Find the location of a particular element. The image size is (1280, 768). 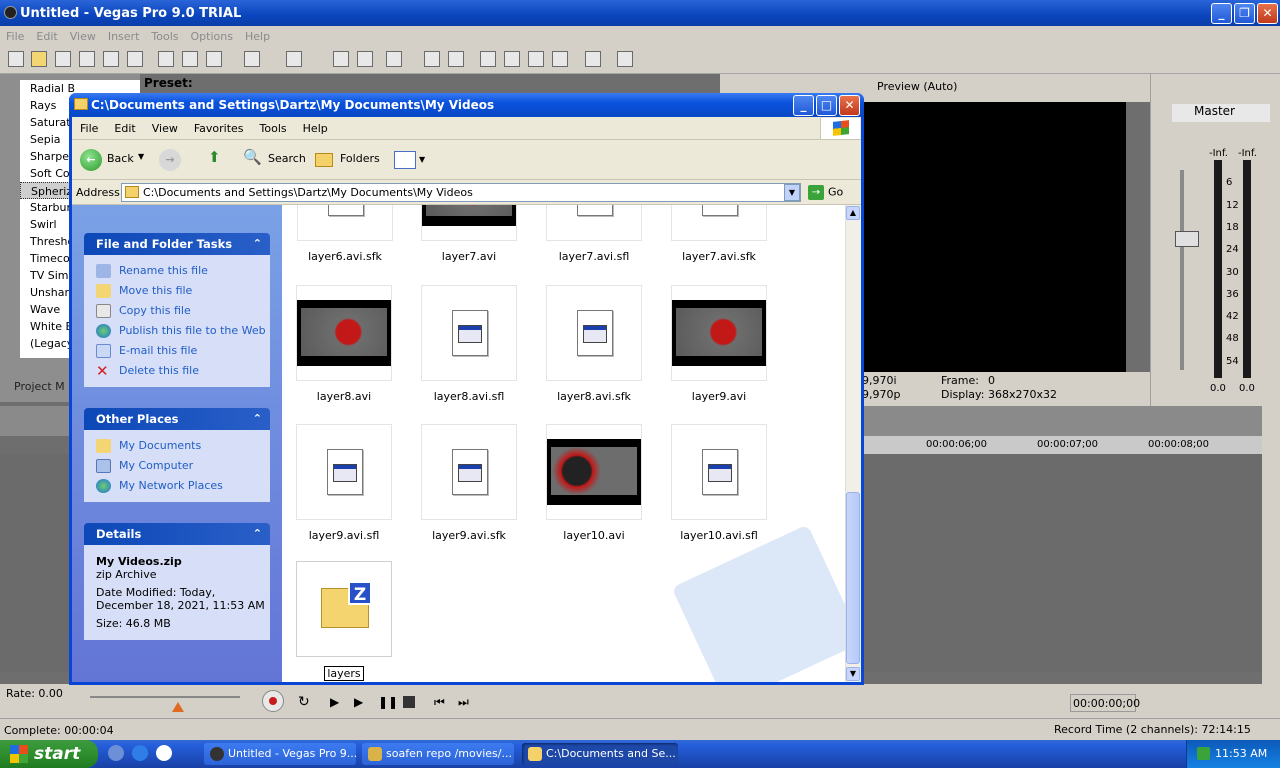

file-item: layer7.avi.sfl is located at coordinates (594, 234).